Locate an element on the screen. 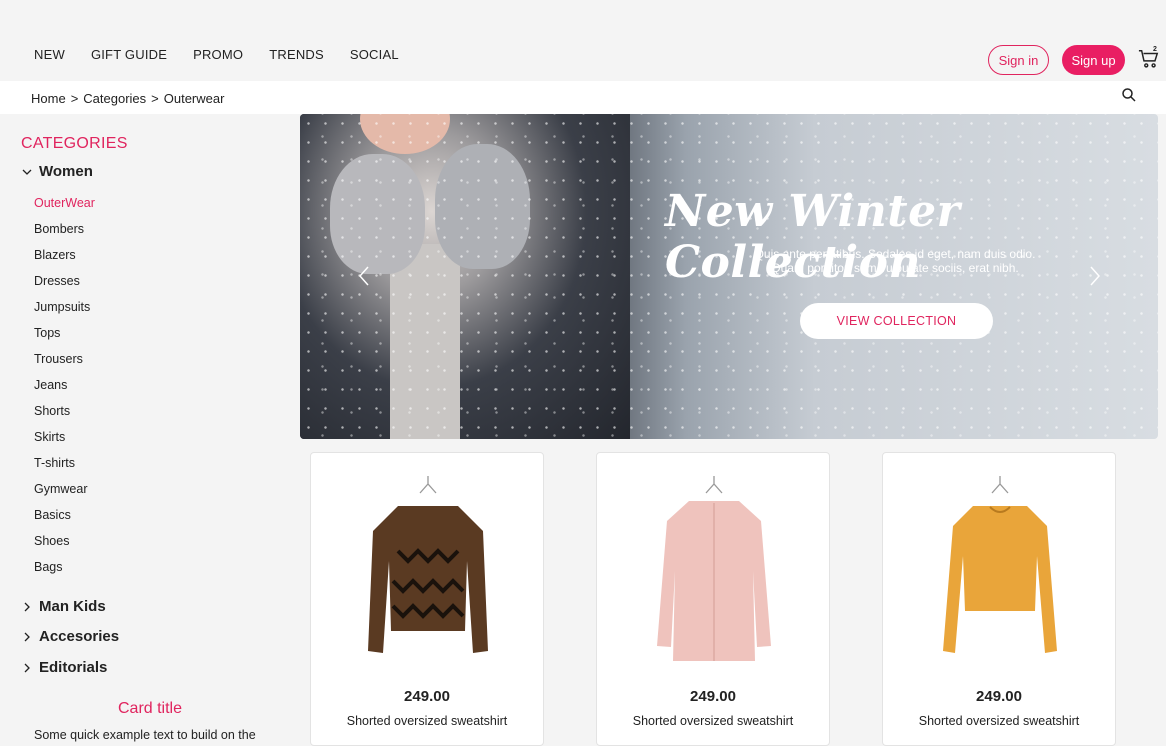 This screenshot has width=1166, height=746. subcategory-dresses: Dresses is located at coordinates (64, 287).